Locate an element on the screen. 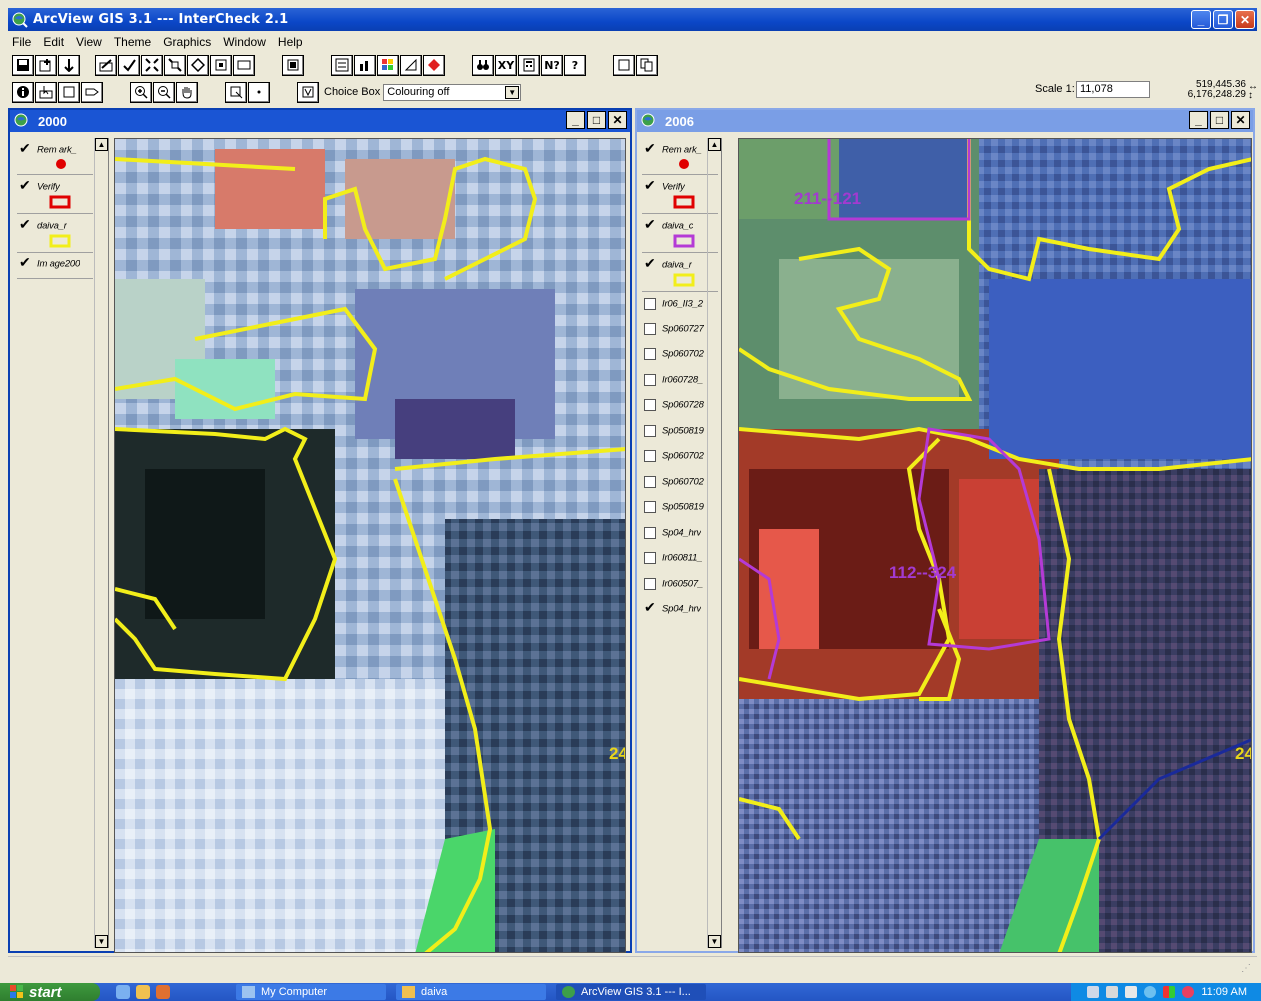  theme-properties-button is located at coordinates (69, 65).